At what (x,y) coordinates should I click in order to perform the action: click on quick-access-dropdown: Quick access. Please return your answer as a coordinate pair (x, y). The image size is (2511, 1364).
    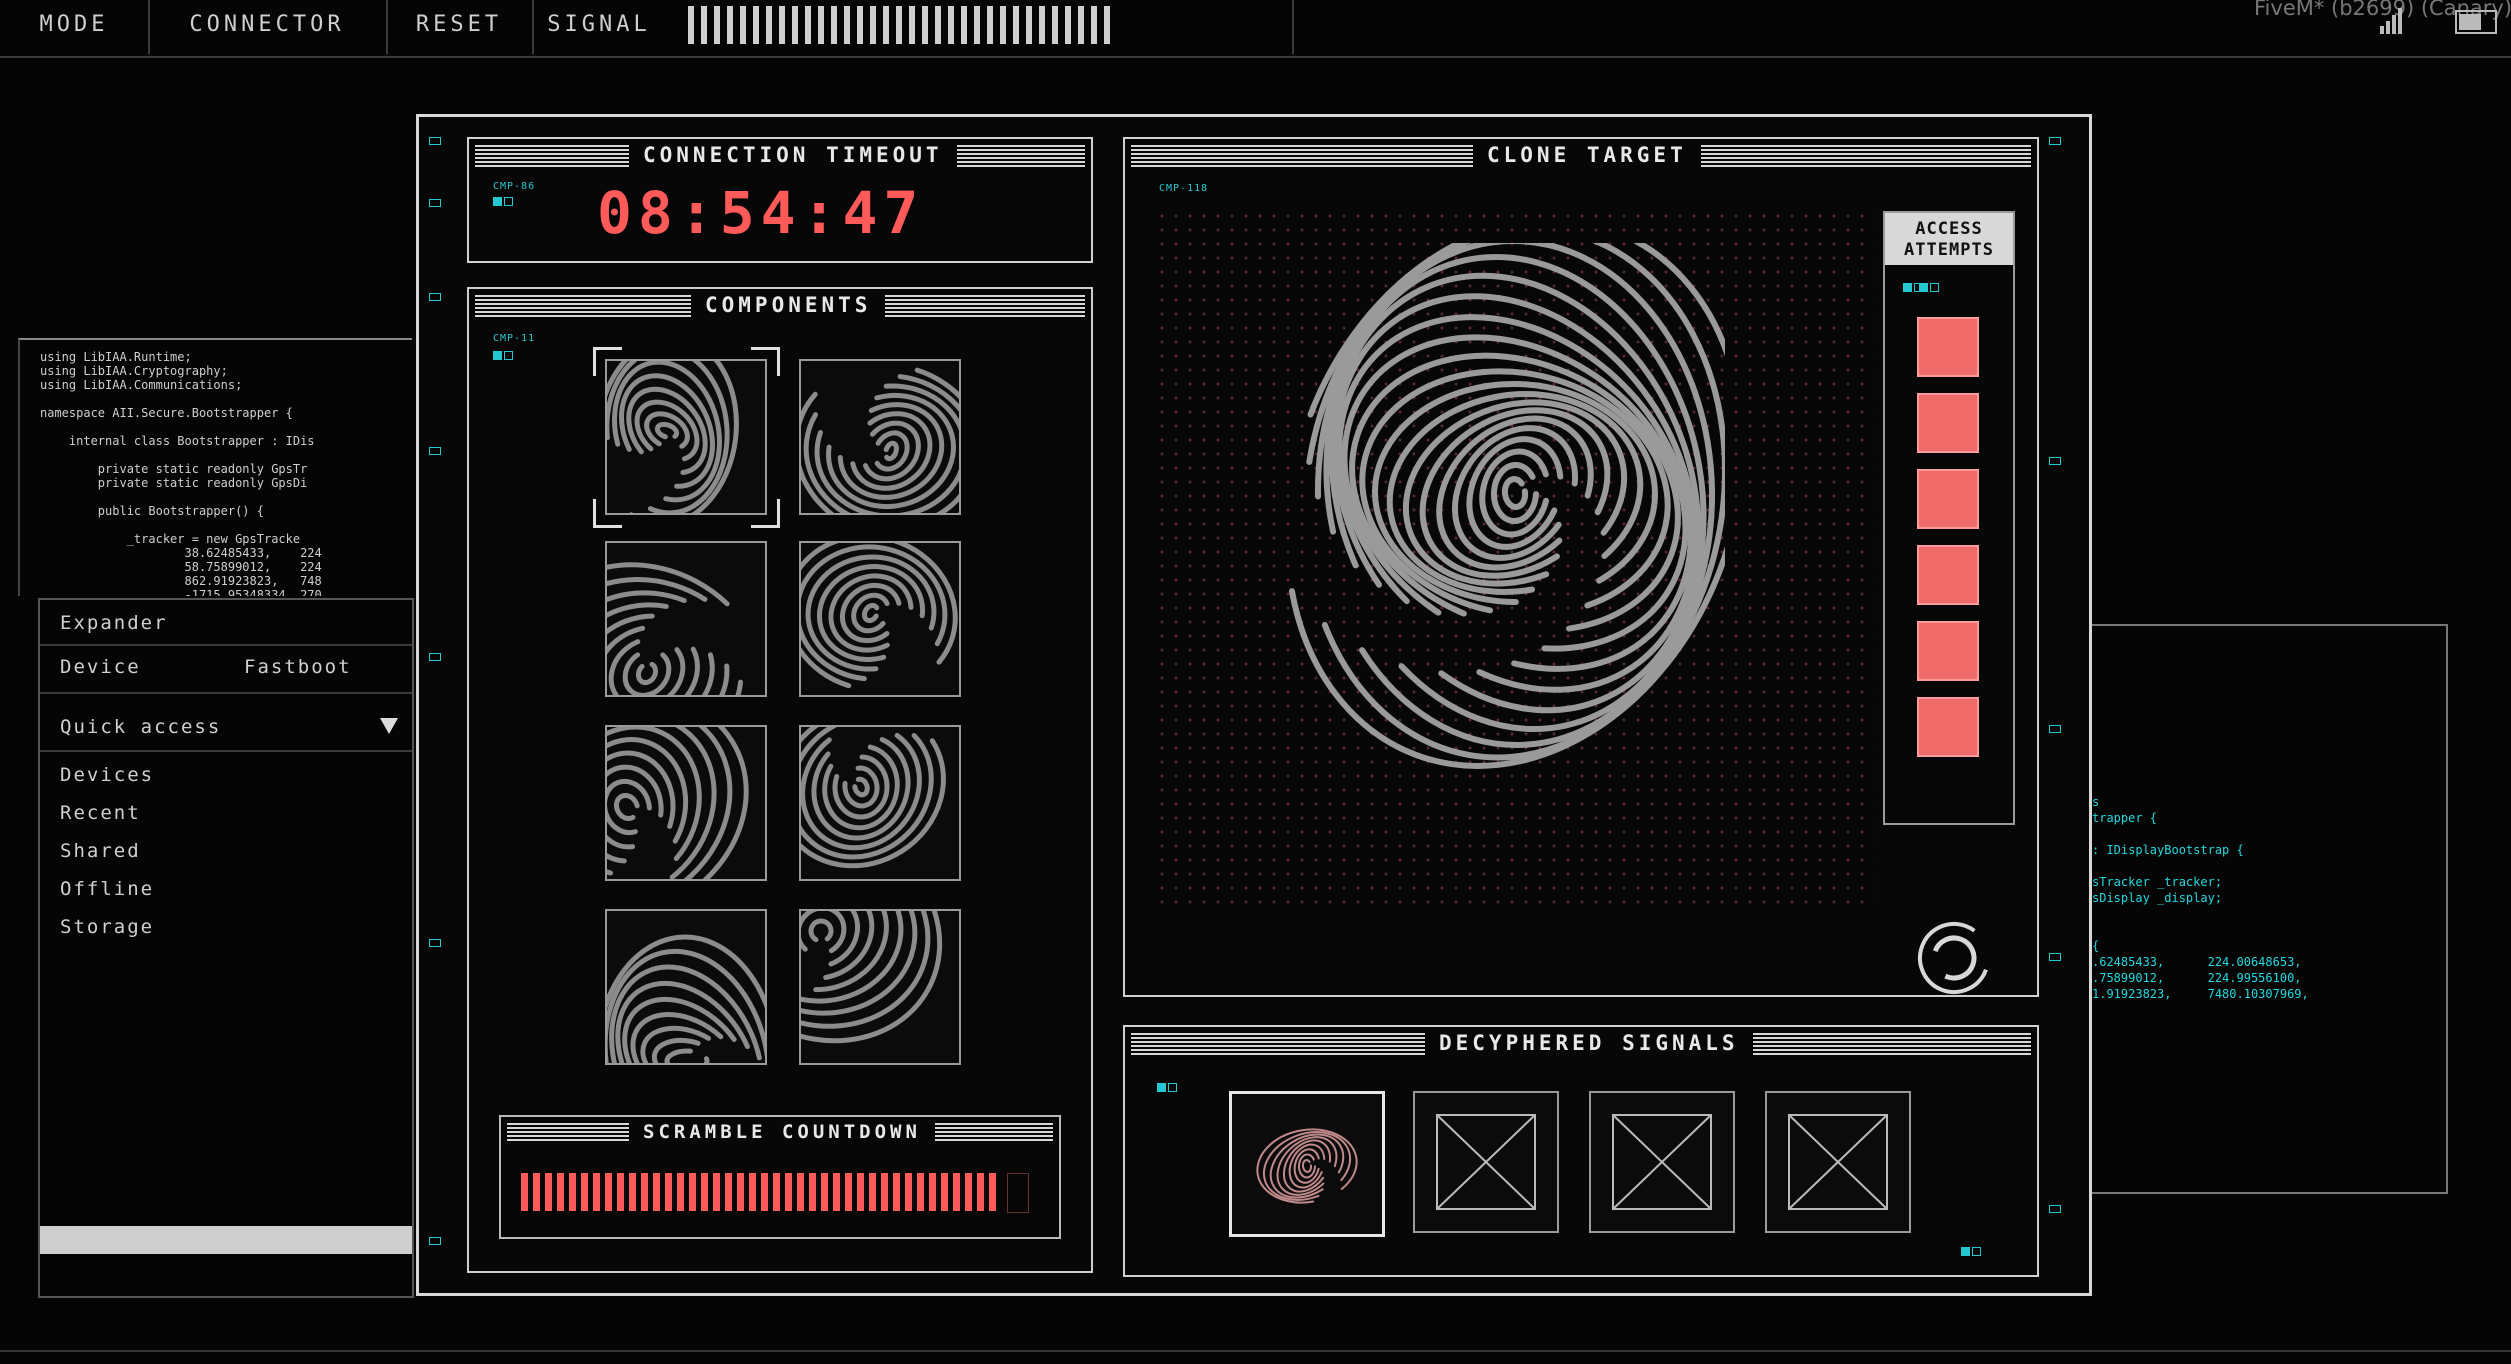
    Looking at the image, I should click on (140, 727).